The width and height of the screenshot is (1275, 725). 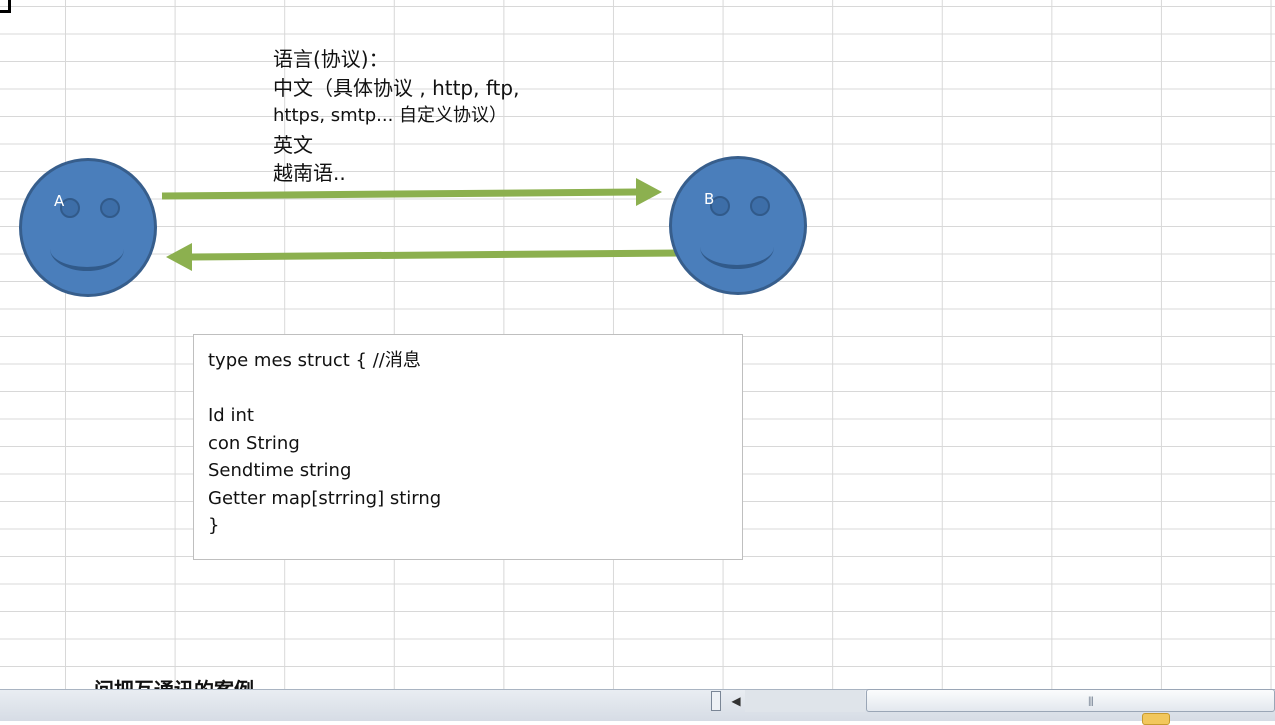 What do you see at coordinates (254, 443) in the screenshot?
I see `code-line: con String` at bounding box center [254, 443].